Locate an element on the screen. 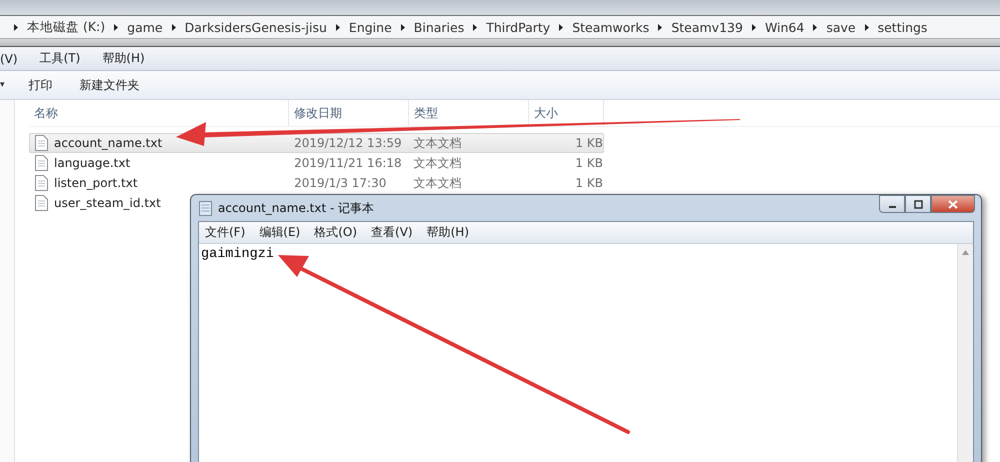 This screenshot has height=462, width=1000. text-content: gaimingzi is located at coordinates (237, 254).